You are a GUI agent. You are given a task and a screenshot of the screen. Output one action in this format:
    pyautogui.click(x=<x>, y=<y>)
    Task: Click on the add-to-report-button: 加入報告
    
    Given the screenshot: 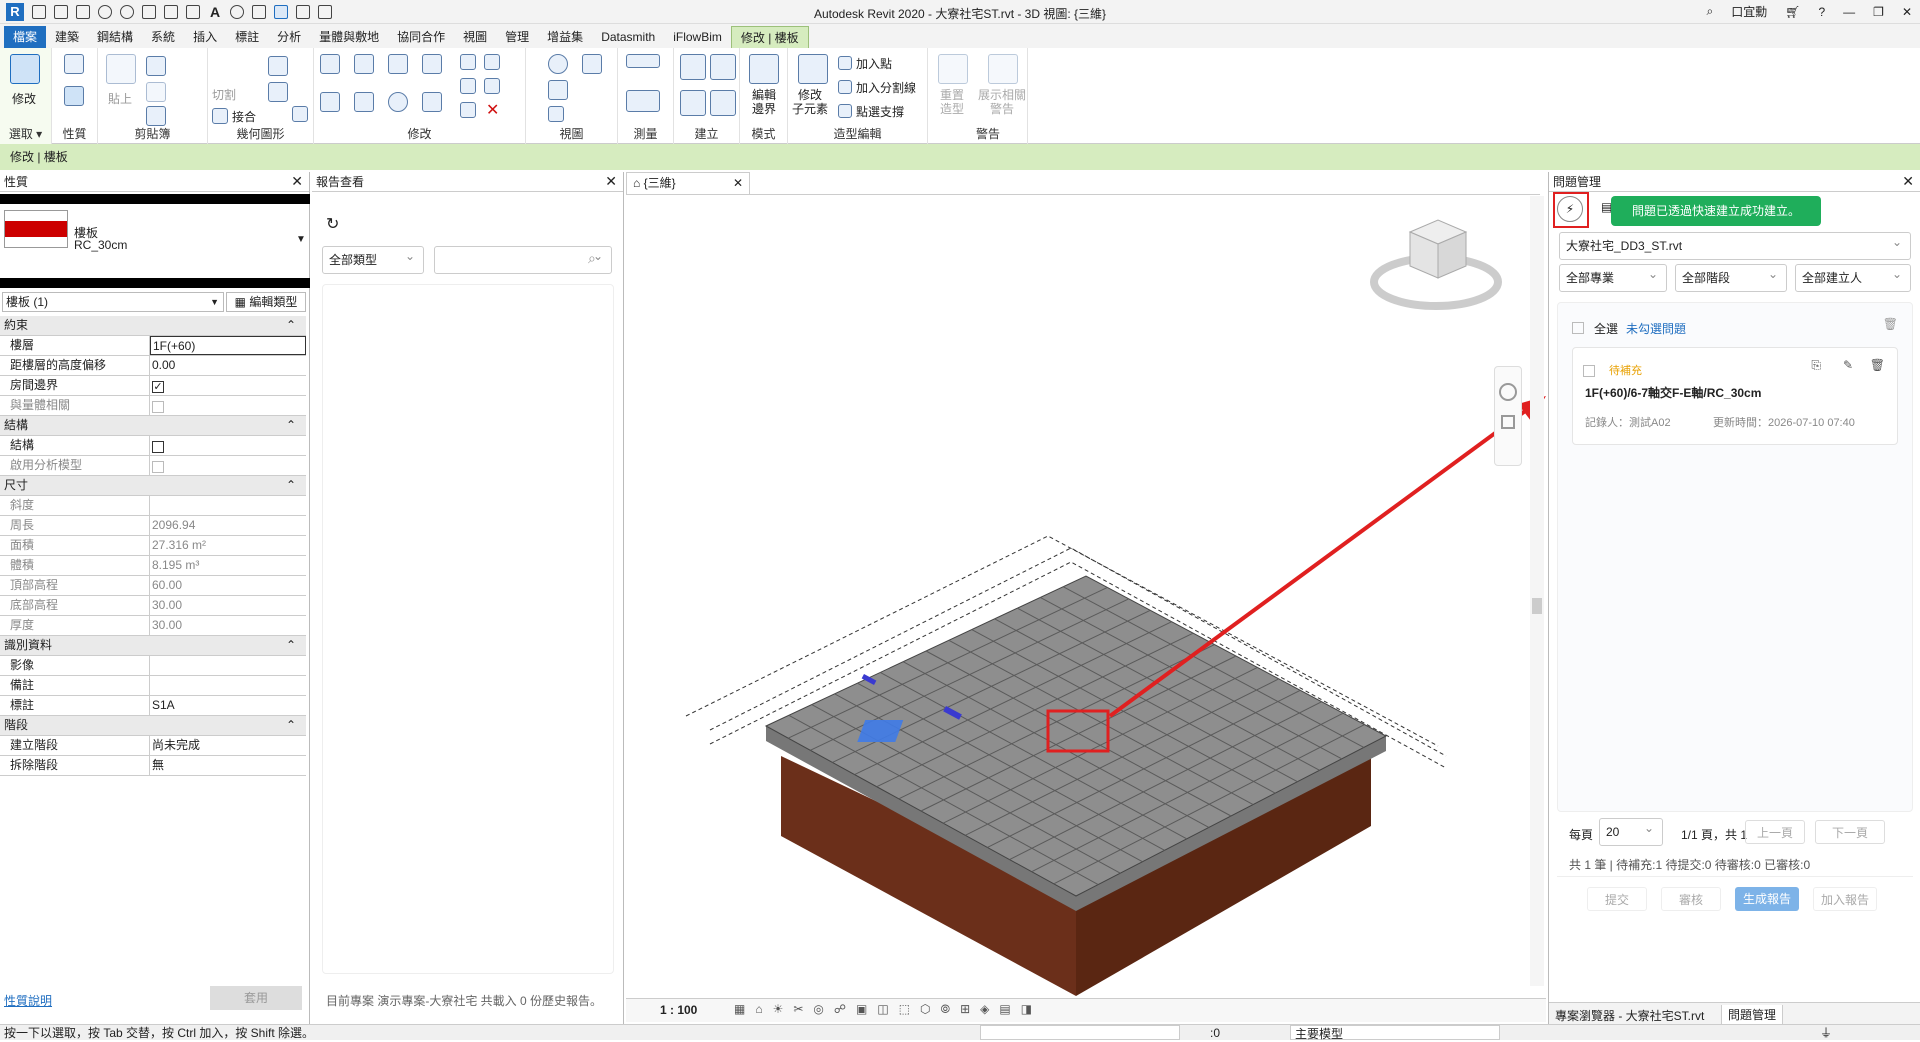 What is the action you would take?
    pyautogui.click(x=1845, y=899)
    